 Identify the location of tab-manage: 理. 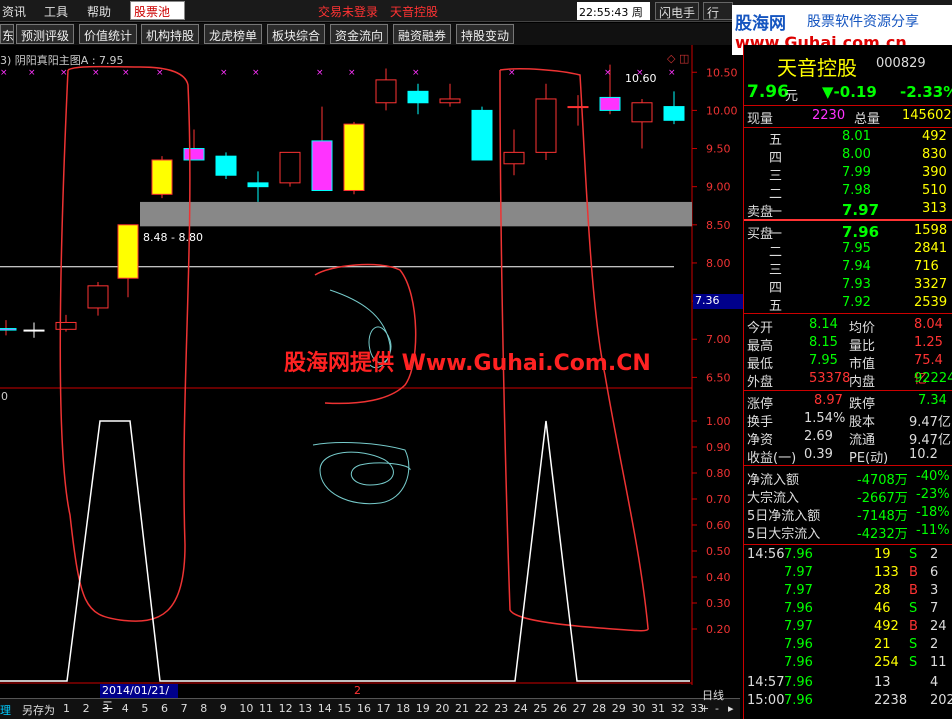
(5, 710).